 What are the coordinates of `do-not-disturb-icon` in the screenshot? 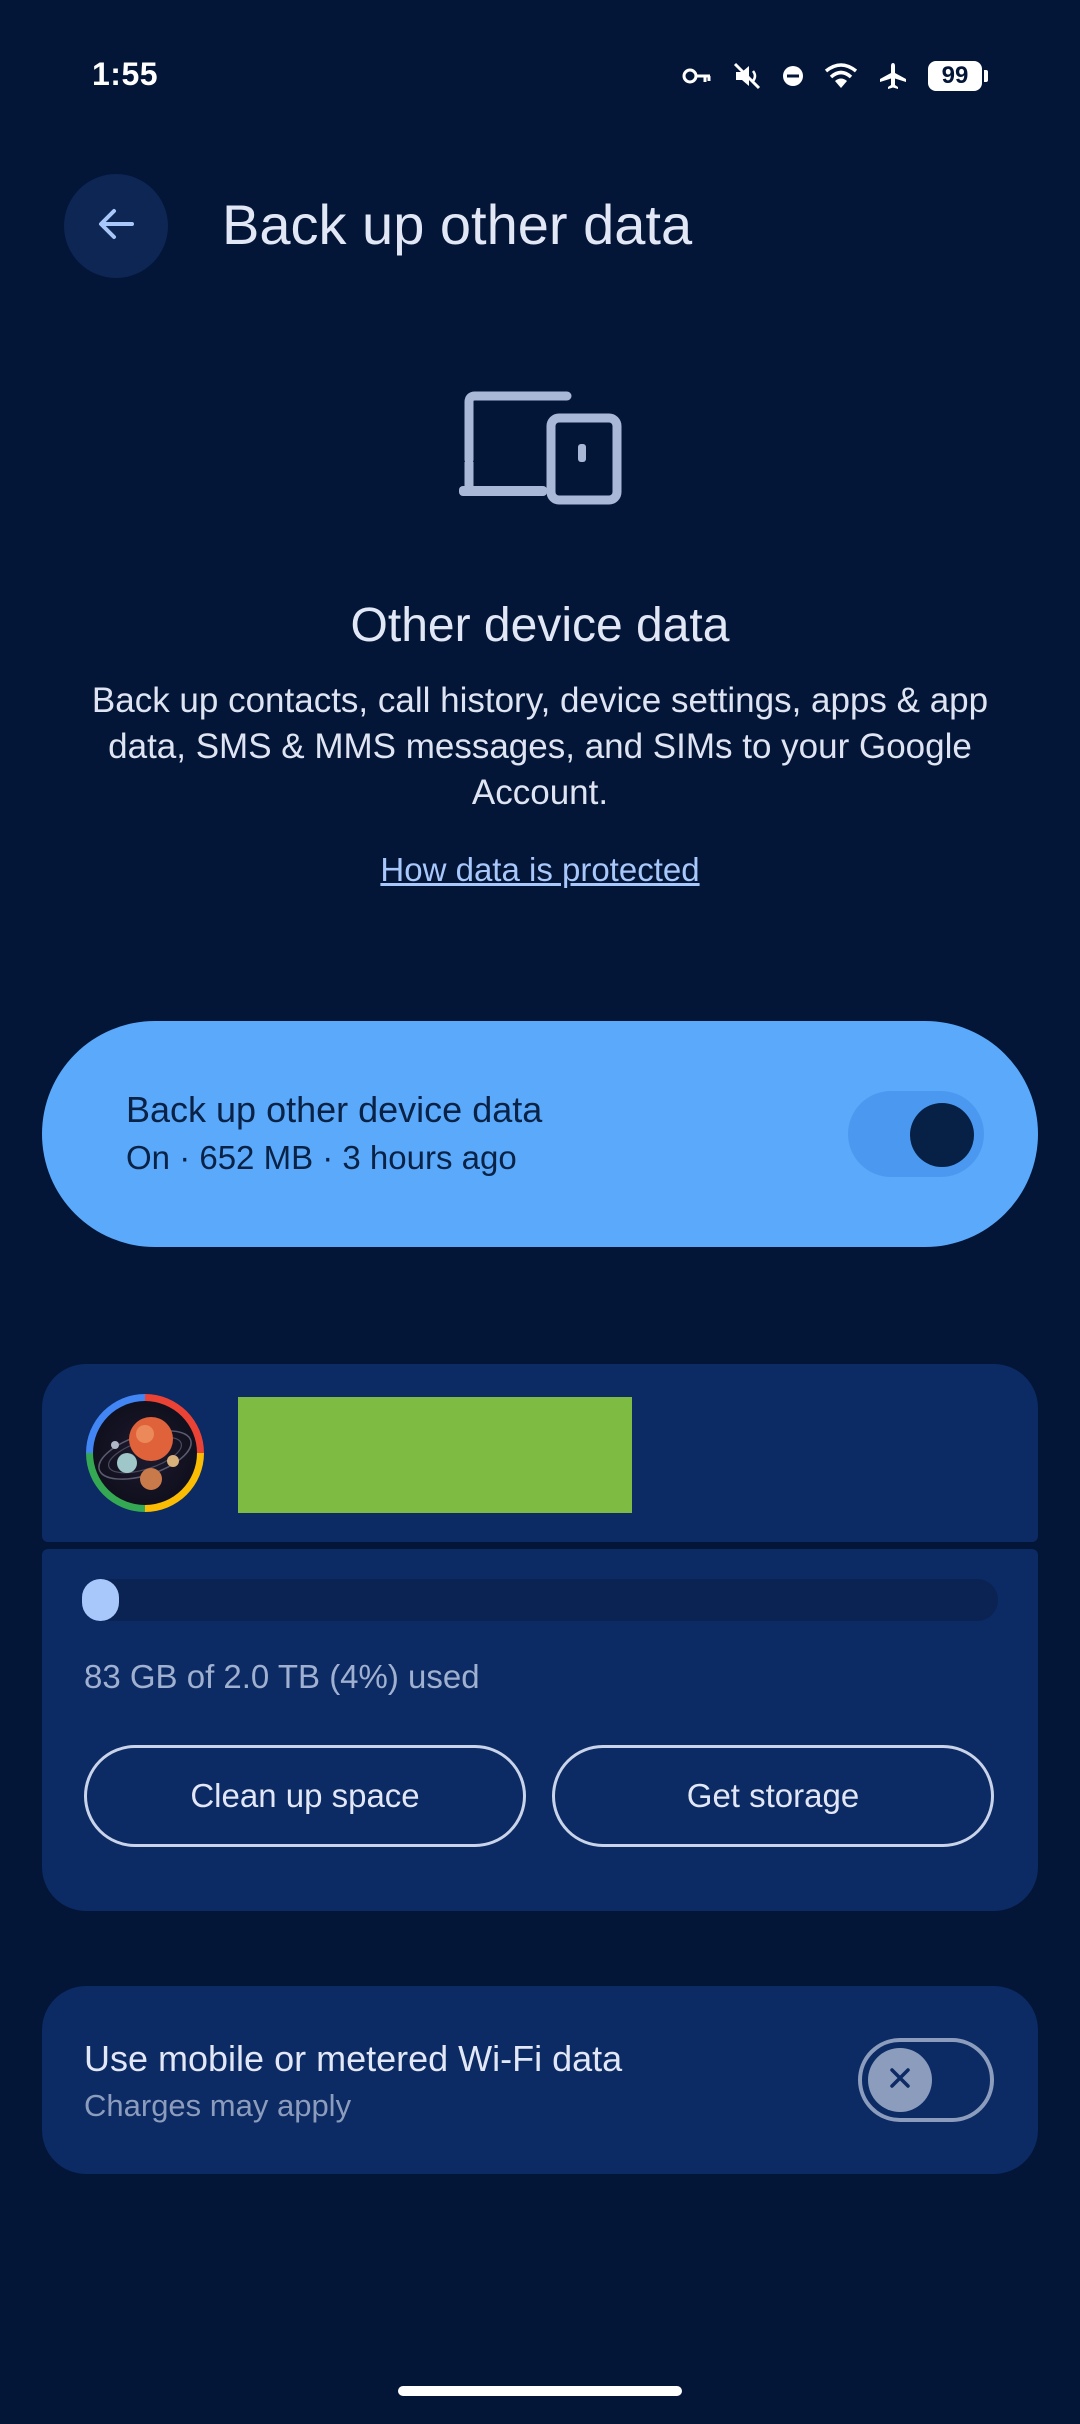 It's located at (793, 76).